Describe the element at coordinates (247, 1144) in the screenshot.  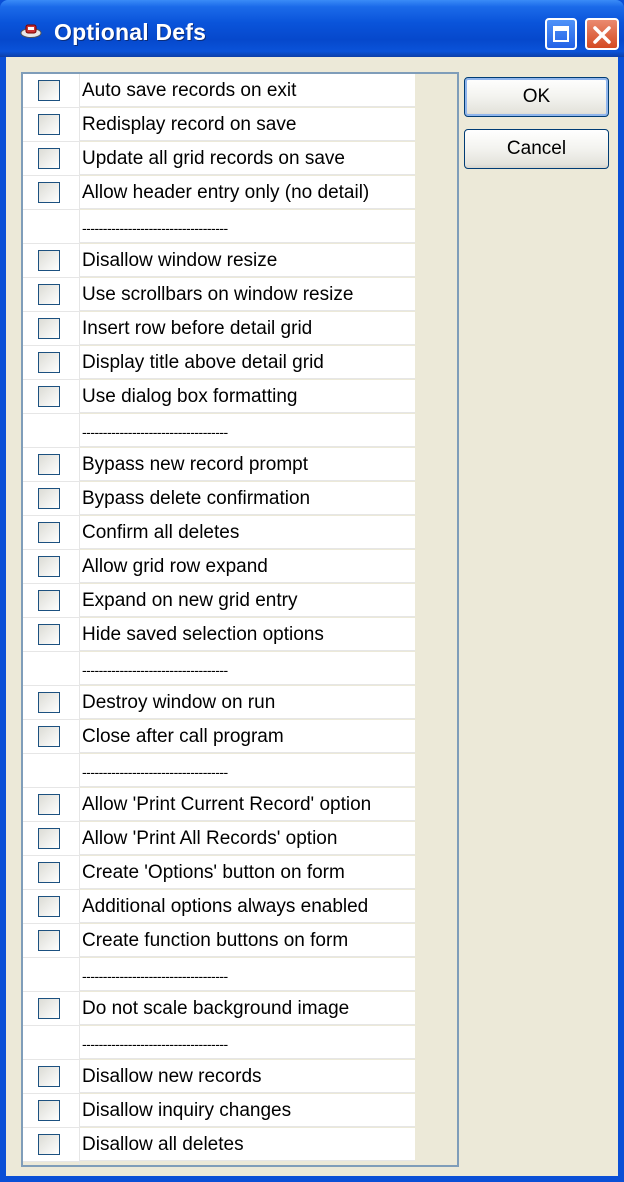
I see `option-label: Disallow all deletes` at that location.